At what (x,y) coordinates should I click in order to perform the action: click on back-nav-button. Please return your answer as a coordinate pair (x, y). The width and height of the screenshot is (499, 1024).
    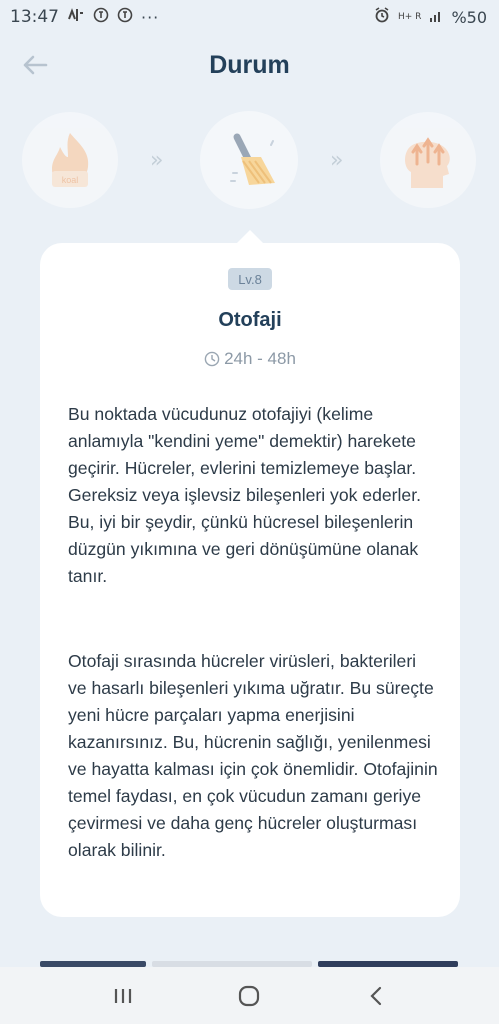
    Looking at the image, I should click on (376, 996).